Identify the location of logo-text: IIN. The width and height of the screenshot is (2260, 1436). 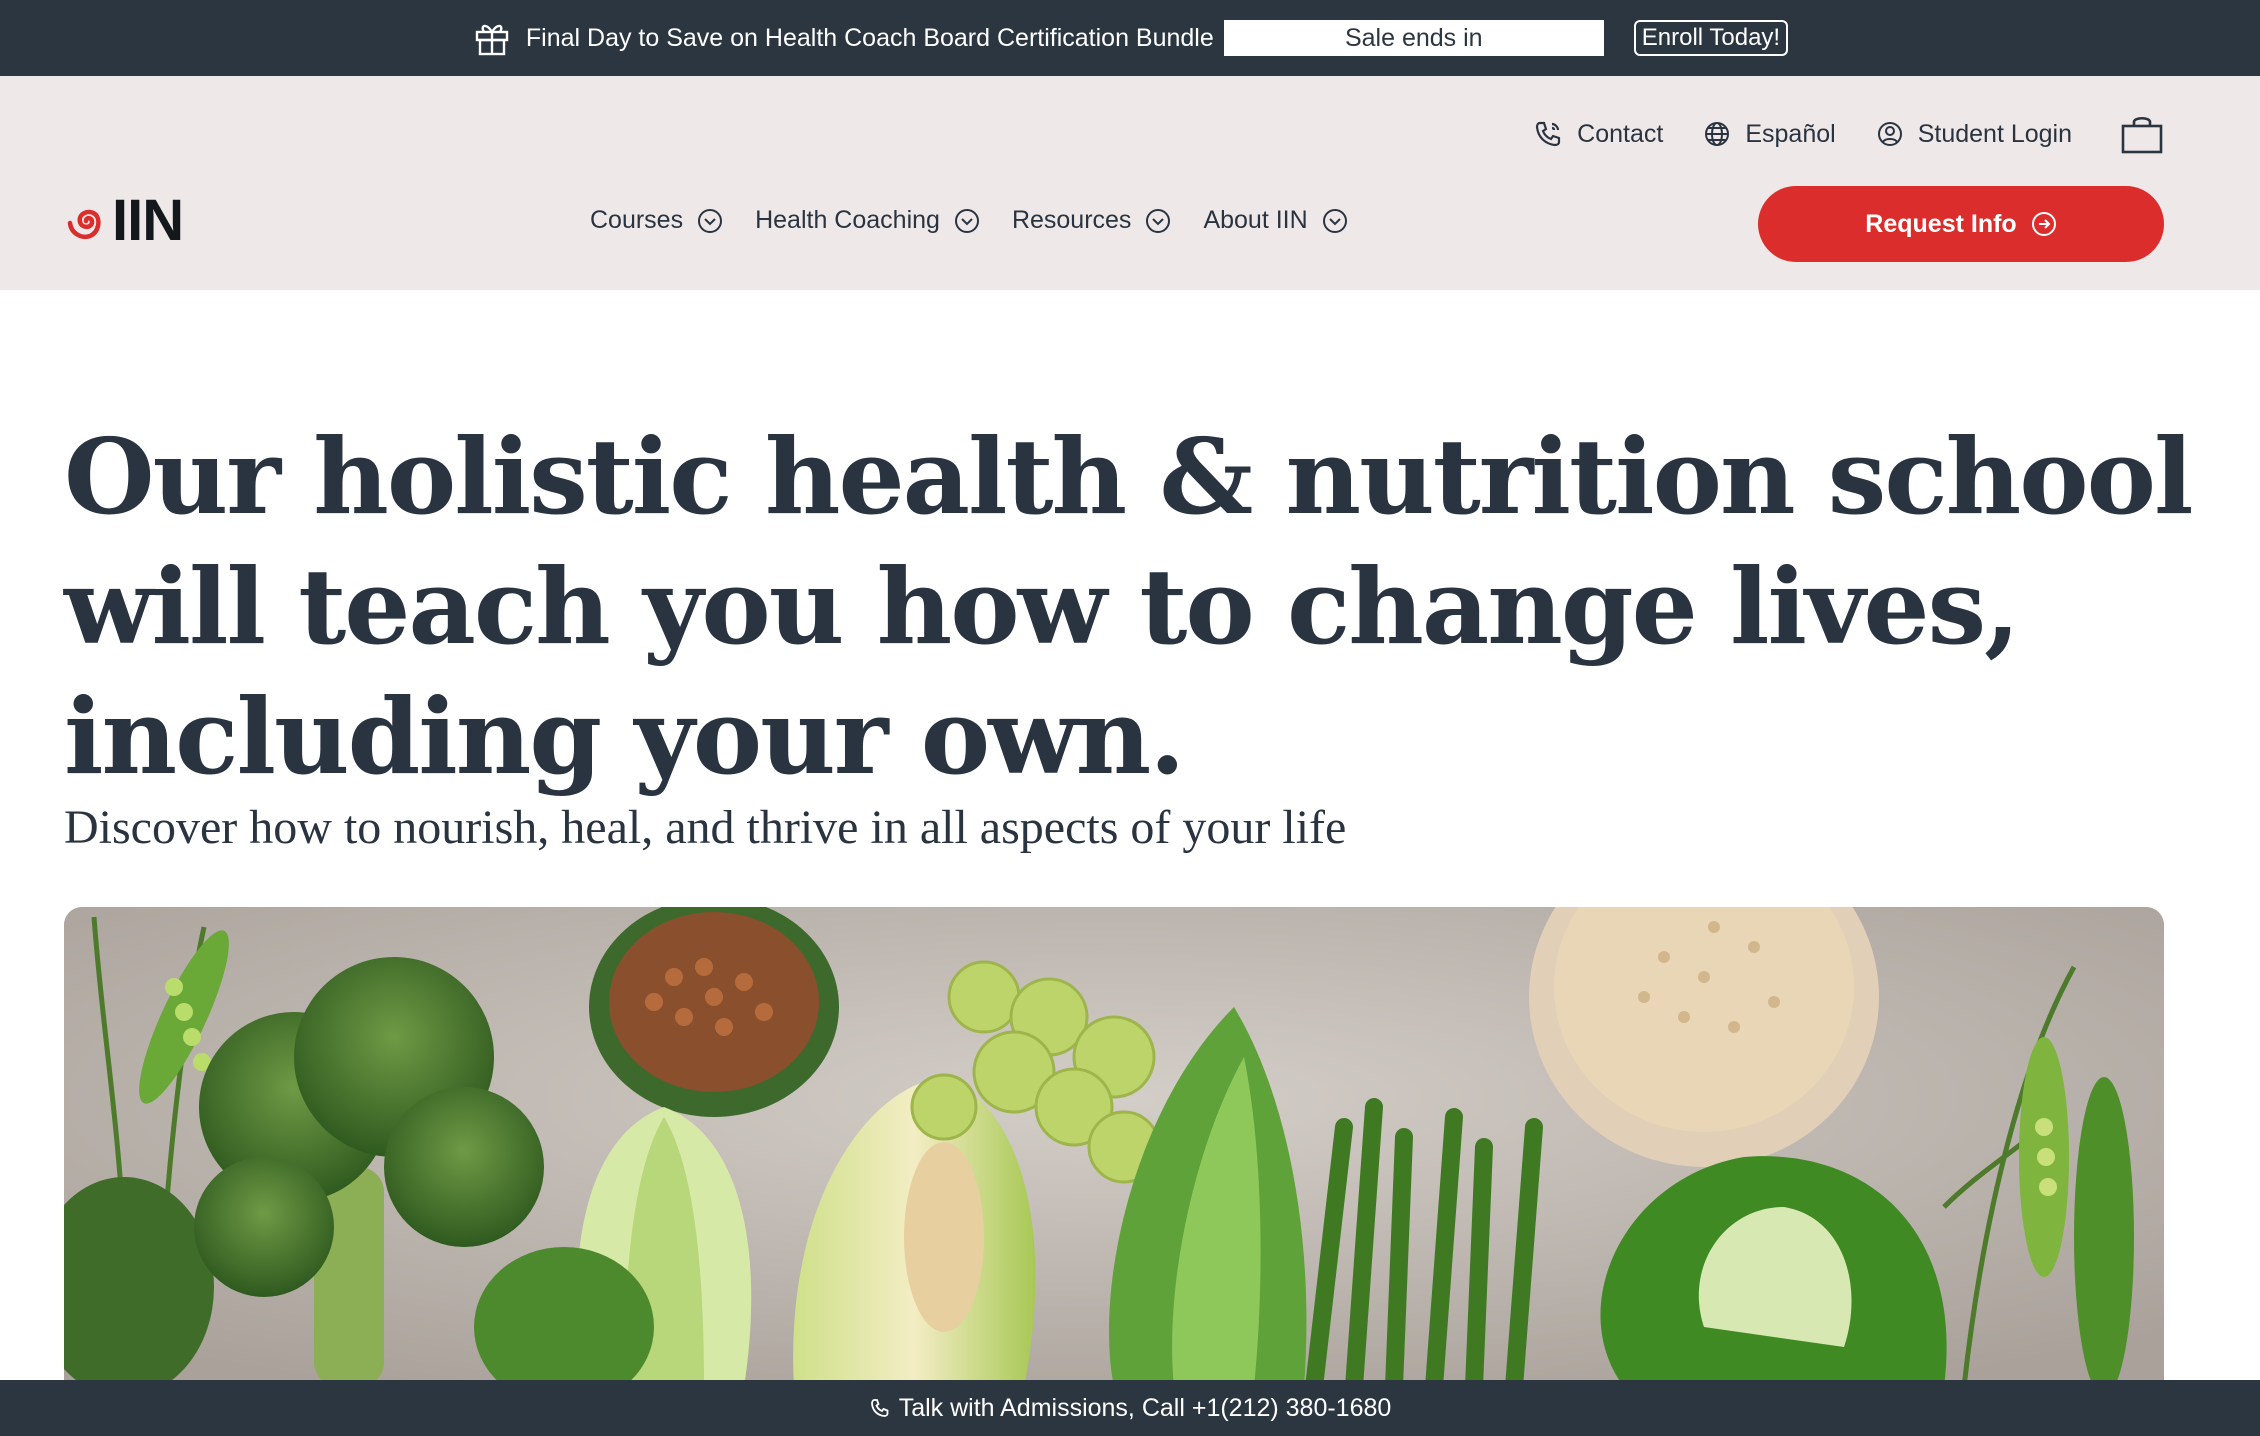
(148, 220).